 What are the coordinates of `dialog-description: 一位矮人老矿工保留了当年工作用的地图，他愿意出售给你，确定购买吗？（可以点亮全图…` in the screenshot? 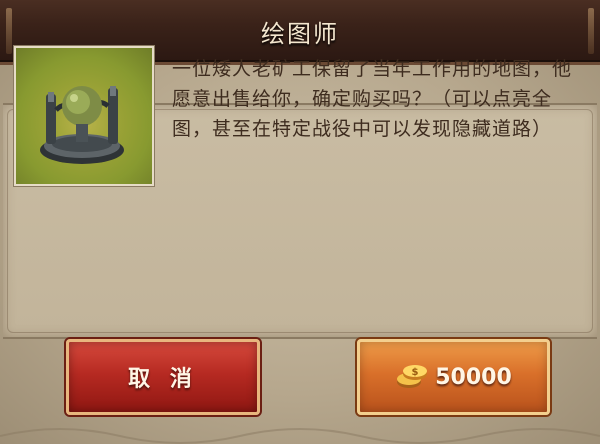 It's located at (372, 99).